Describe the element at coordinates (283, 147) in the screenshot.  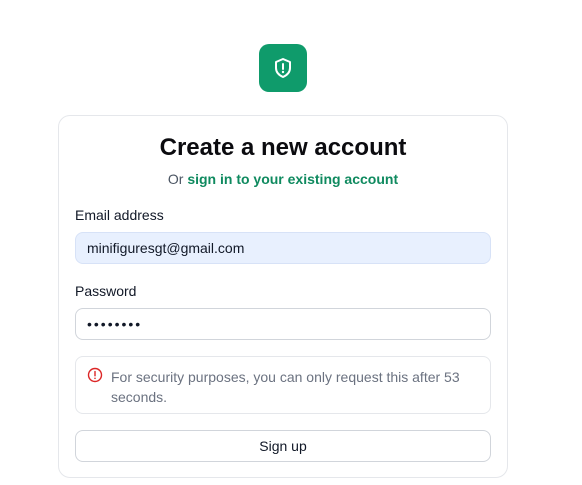
I see `page-title: Create a new account` at that location.